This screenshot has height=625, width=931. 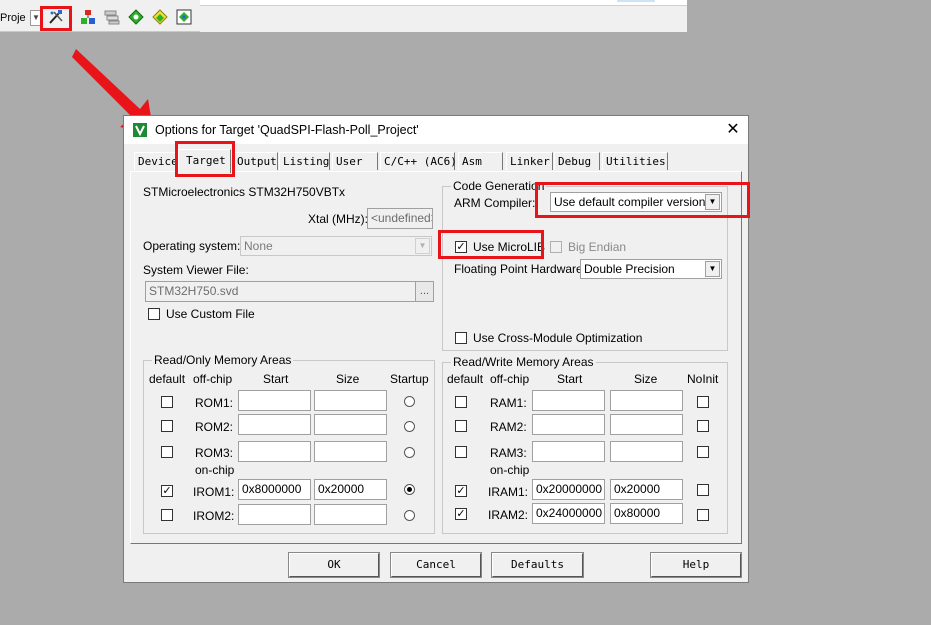 What do you see at coordinates (703, 426) in the screenshot?
I see `ram2-noinit-checkbox` at bounding box center [703, 426].